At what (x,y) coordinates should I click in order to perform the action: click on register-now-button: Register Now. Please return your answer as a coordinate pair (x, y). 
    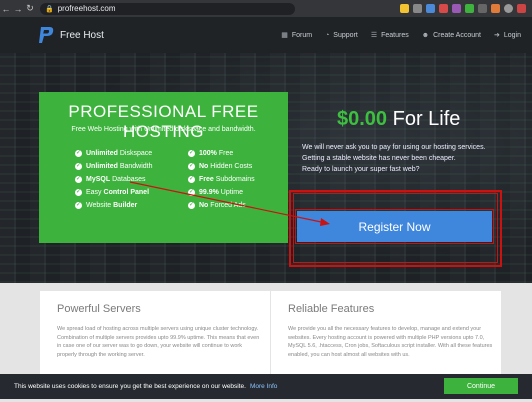
    Looking at the image, I should click on (394, 226).